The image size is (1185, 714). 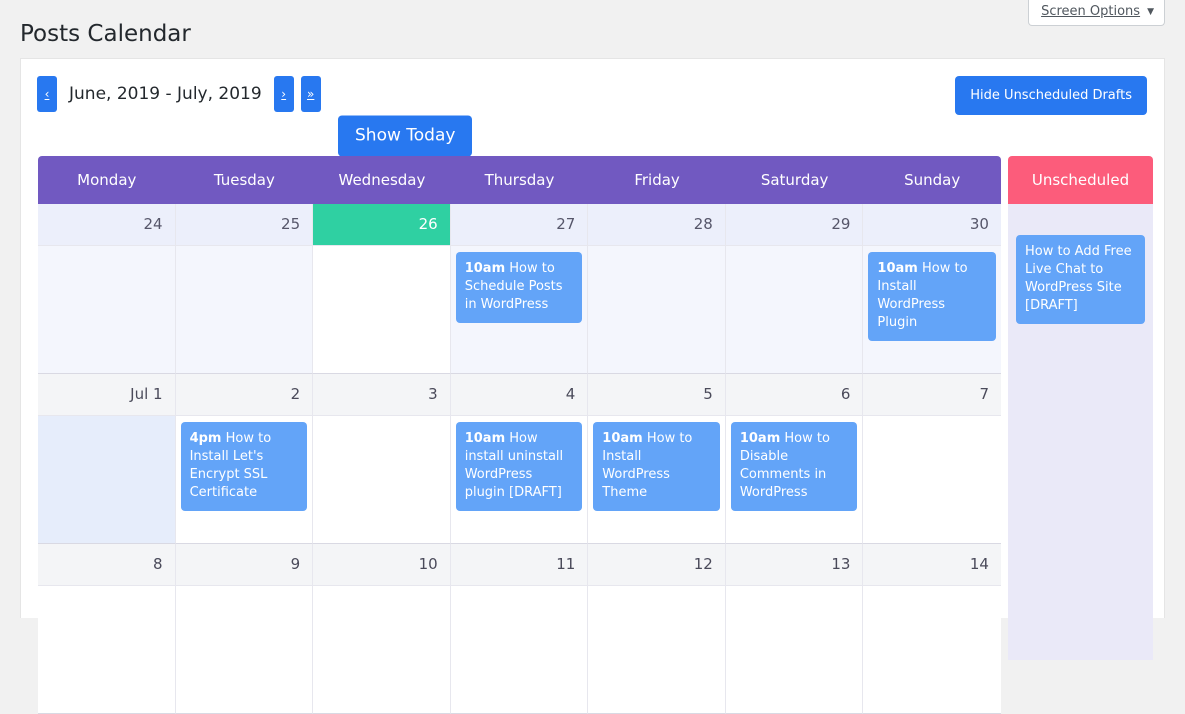 I want to click on calendar-day-cell: 12, so click(x=657, y=629).